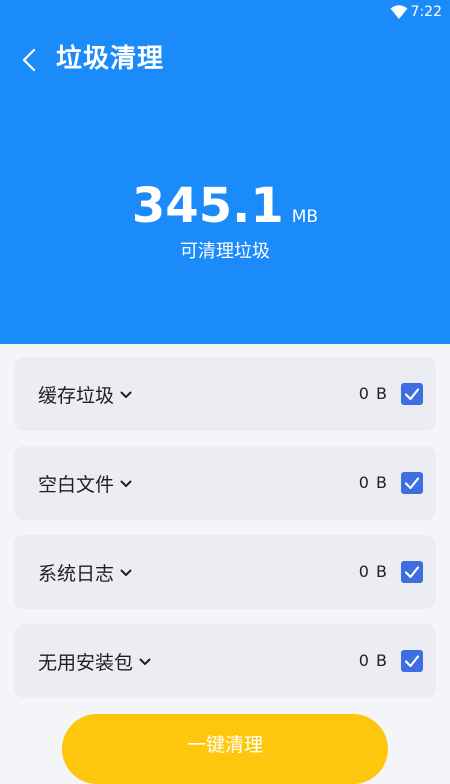  I want to click on status-bar: 7:22, so click(225, 13).